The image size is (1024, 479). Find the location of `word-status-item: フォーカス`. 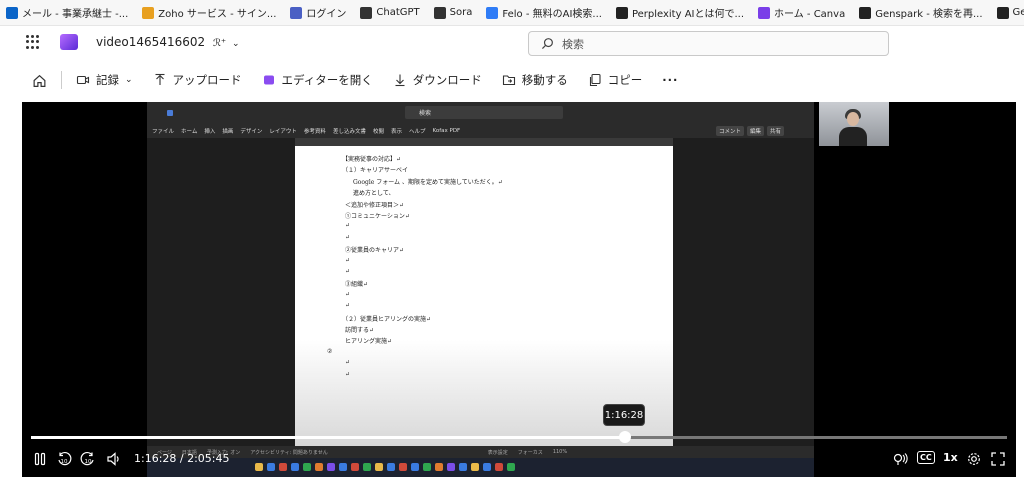

word-status-item: フォーカス is located at coordinates (530, 452).